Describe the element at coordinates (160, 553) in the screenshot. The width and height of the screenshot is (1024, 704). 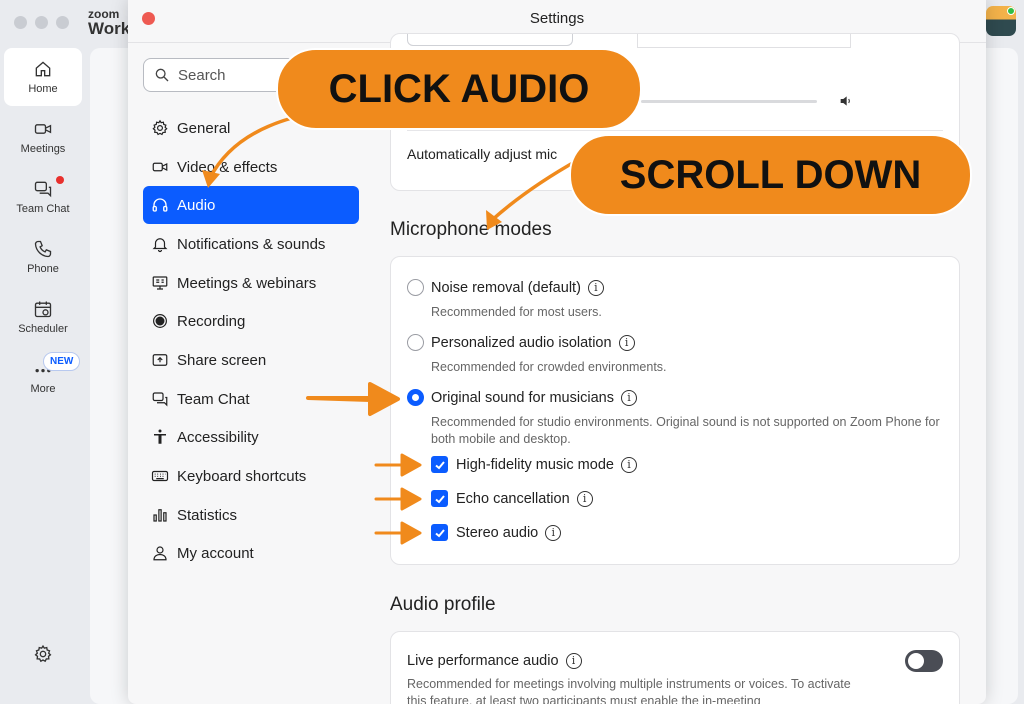
I see `user-icon` at that location.